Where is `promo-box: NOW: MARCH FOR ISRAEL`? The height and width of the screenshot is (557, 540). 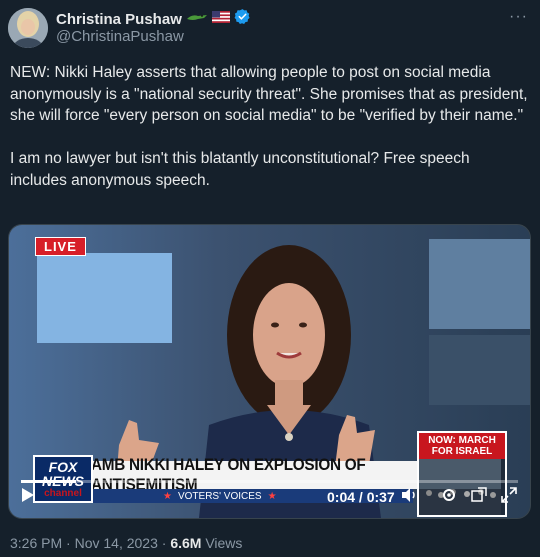 promo-box: NOW: MARCH FOR ISRAEL is located at coordinates (462, 474).